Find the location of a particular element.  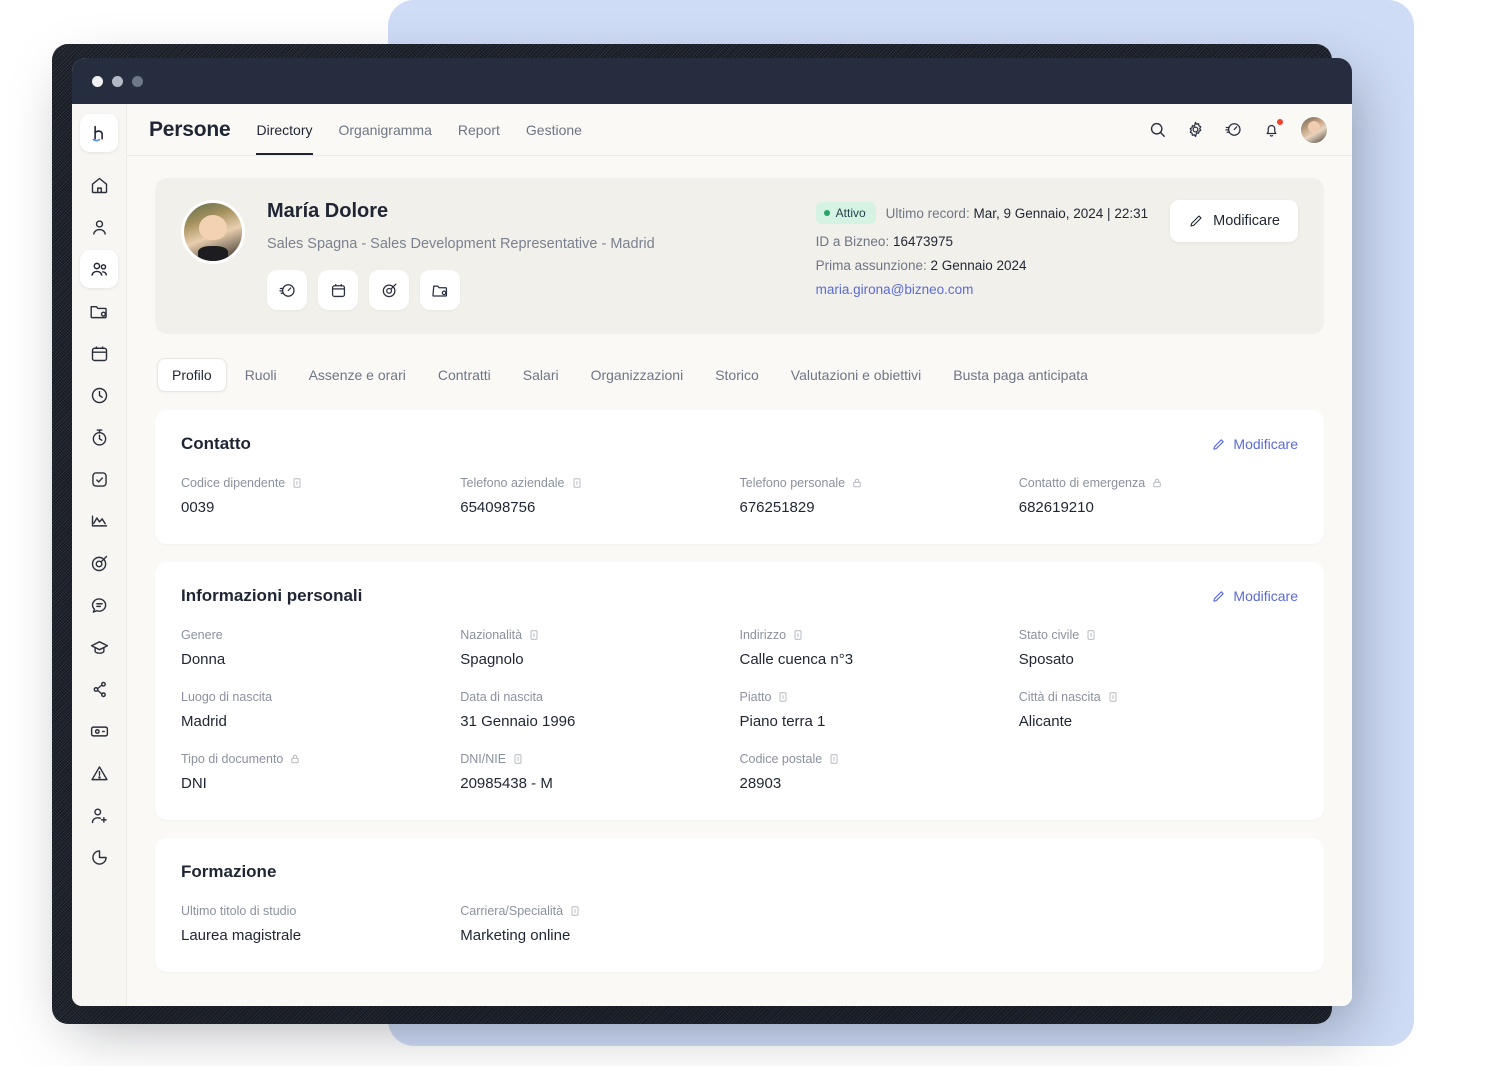

edit-profile-button: Modificare is located at coordinates (1234, 221).